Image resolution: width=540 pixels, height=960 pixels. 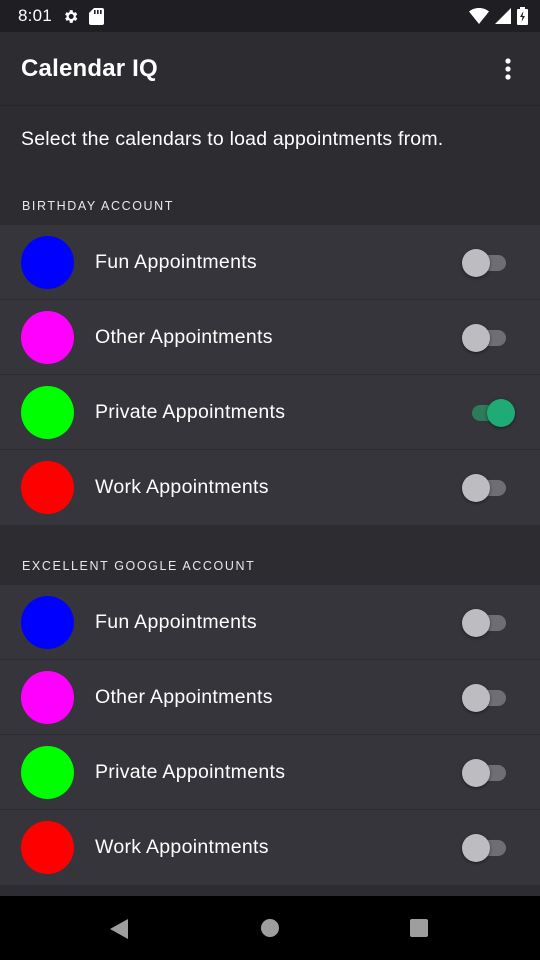 I want to click on nav-bar, so click(x=270, y=928).